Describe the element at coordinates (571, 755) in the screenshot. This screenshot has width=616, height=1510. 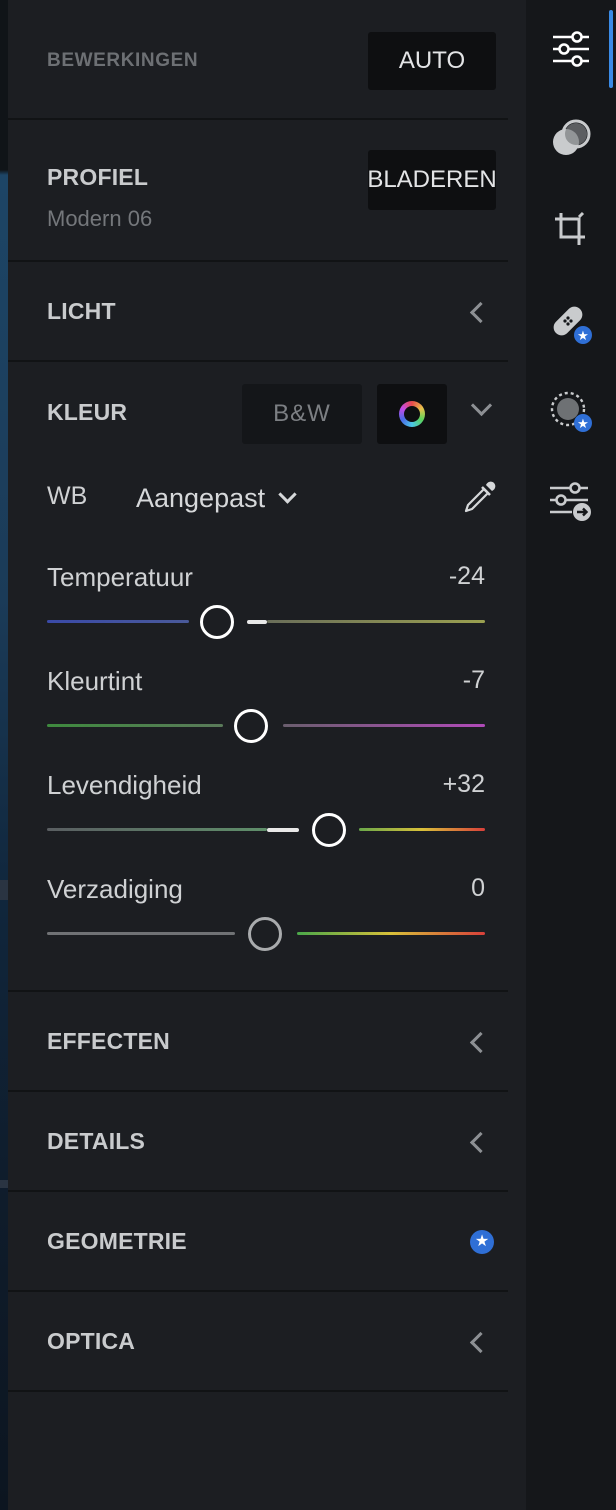
I see `tool-rail: ★ ★` at that location.